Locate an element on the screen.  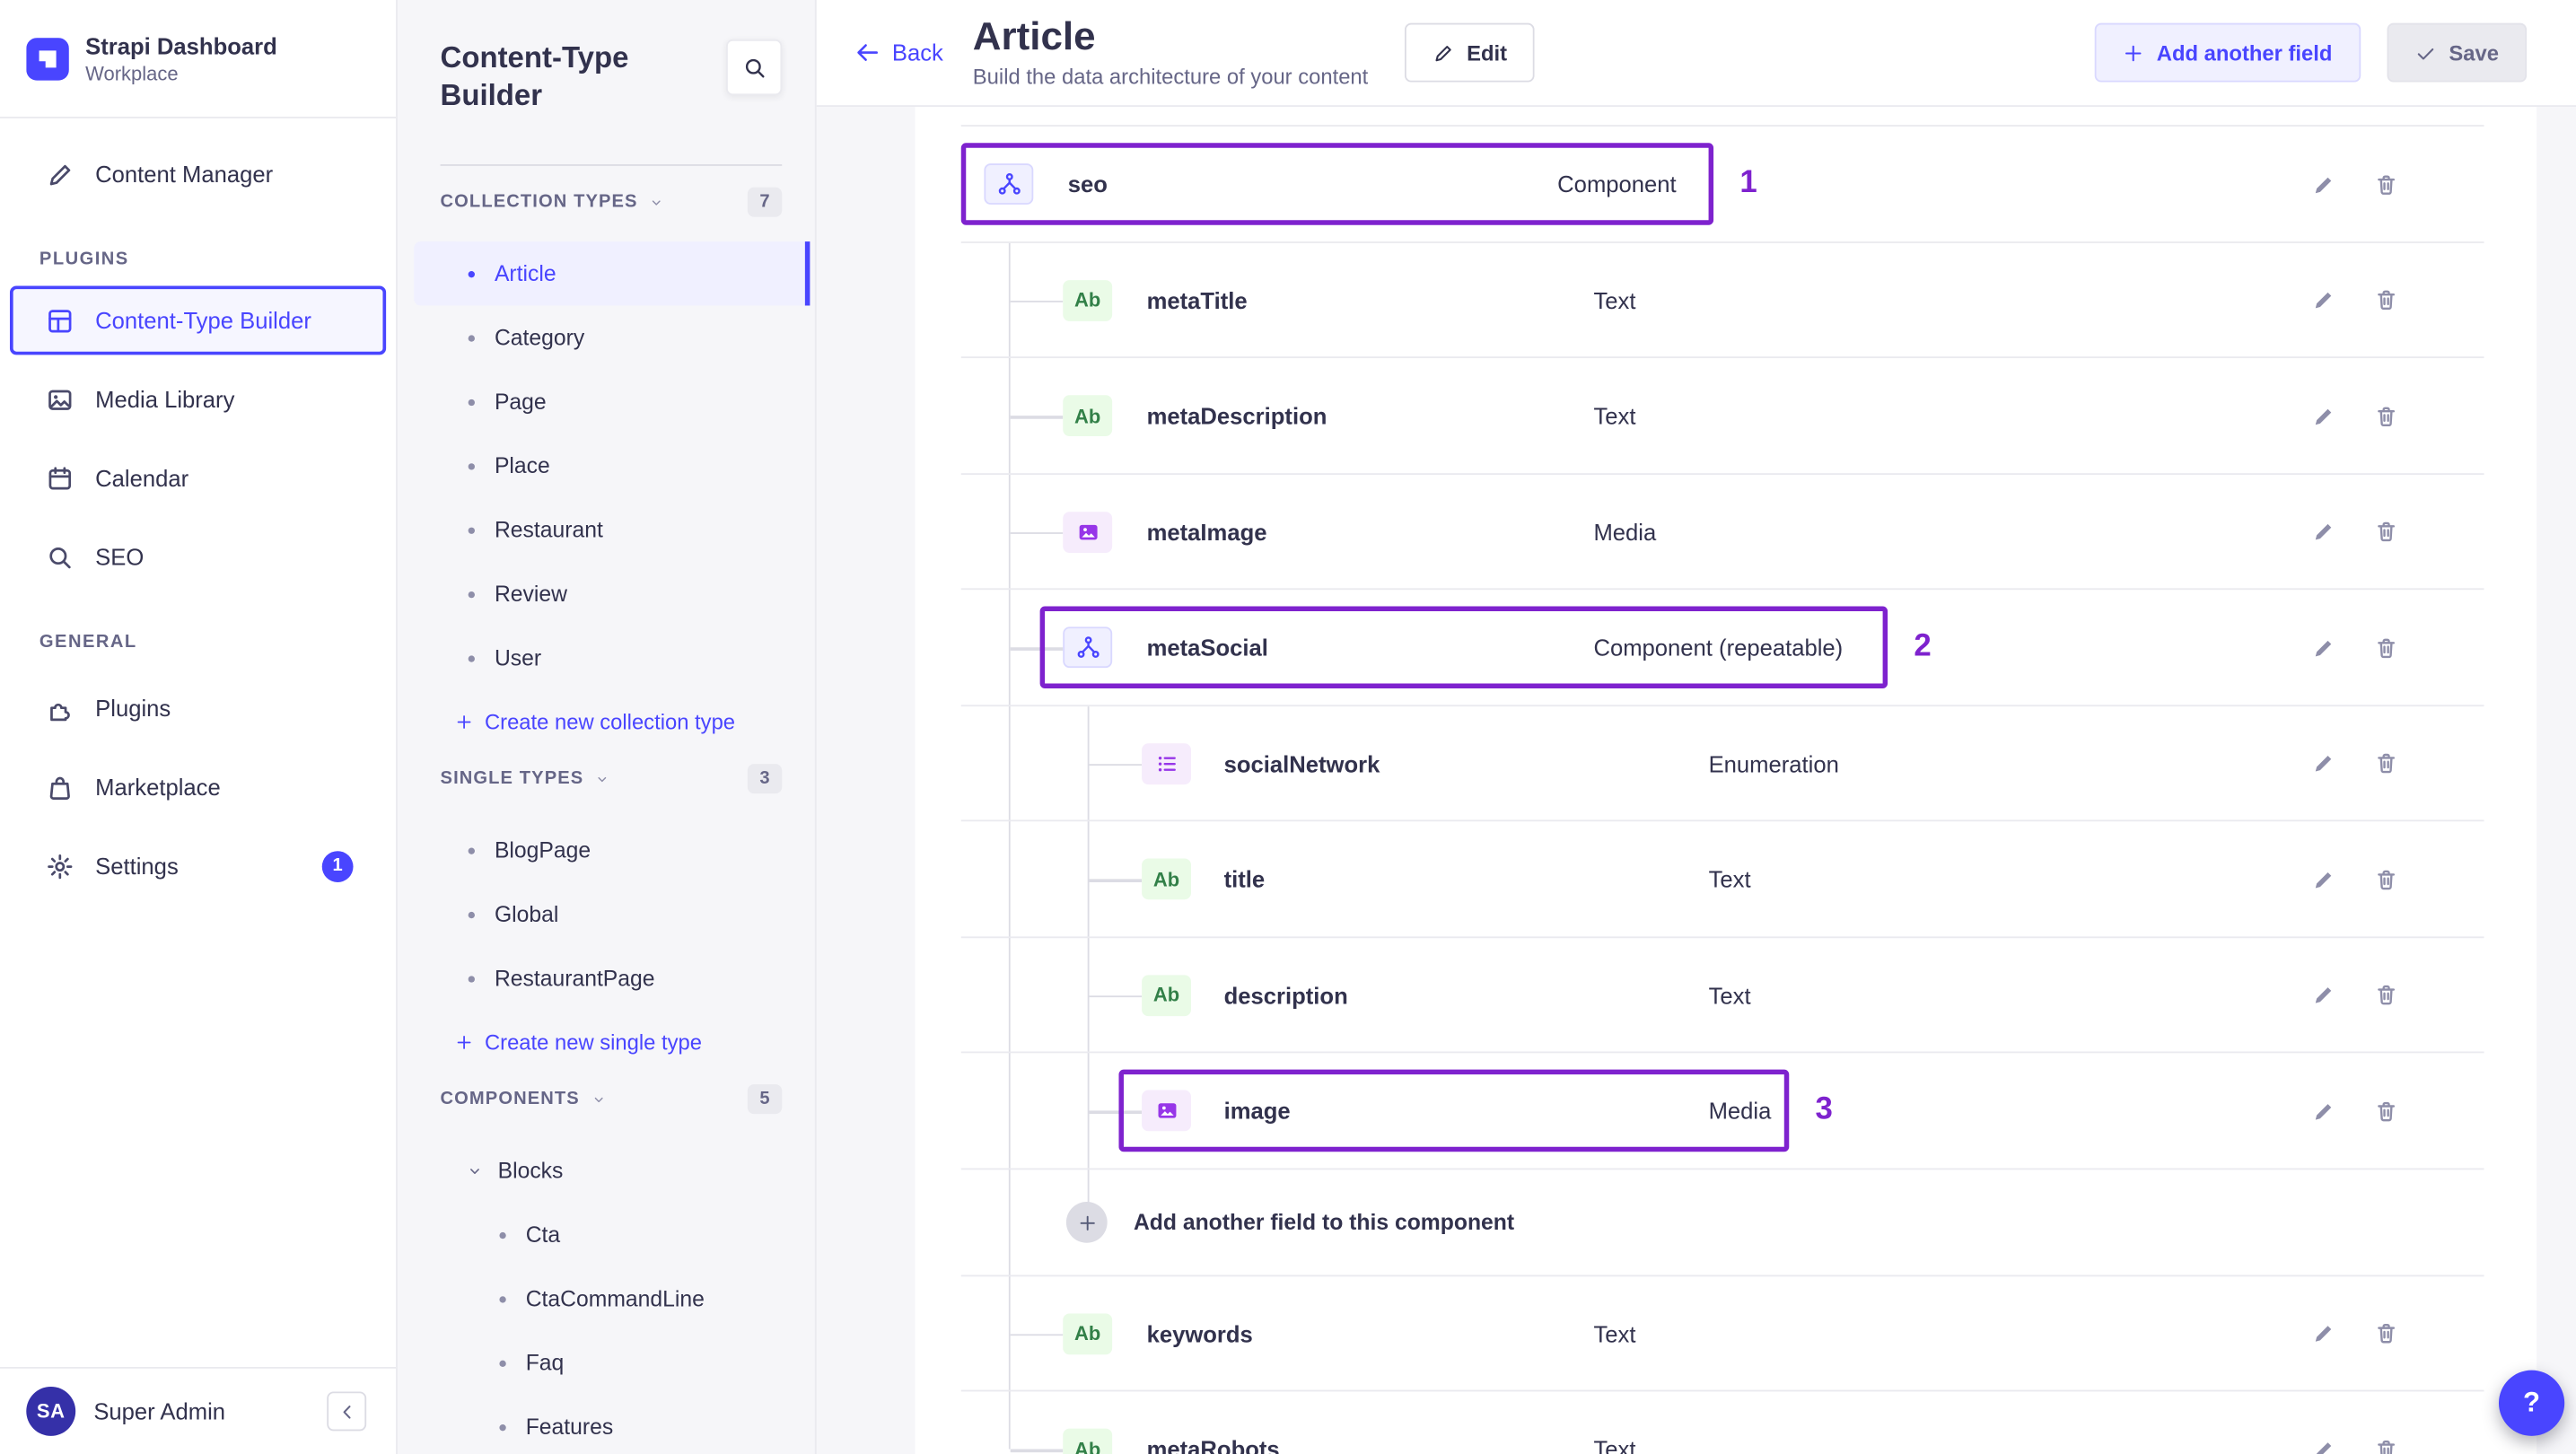
subnav-item-features: Features is located at coordinates (612, 1424).